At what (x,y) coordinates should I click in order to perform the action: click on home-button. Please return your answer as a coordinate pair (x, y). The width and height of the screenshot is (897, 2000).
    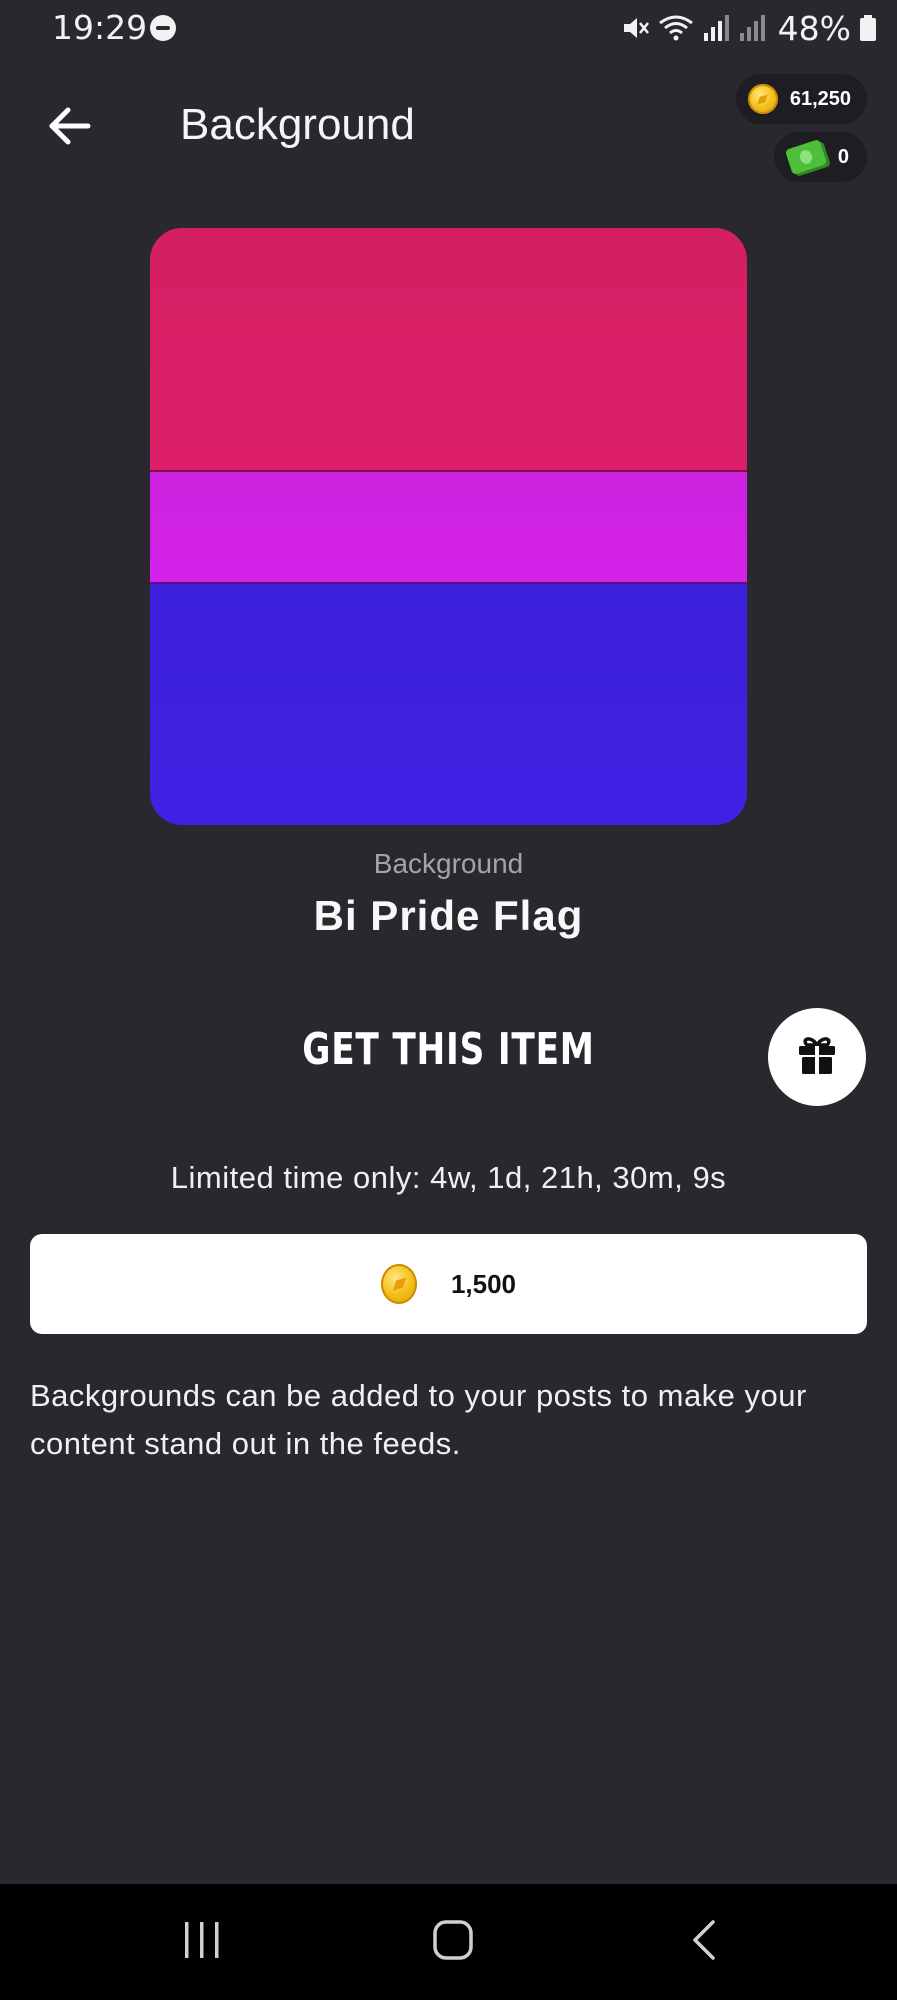
    Looking at the image, I should click on (453, 1942).